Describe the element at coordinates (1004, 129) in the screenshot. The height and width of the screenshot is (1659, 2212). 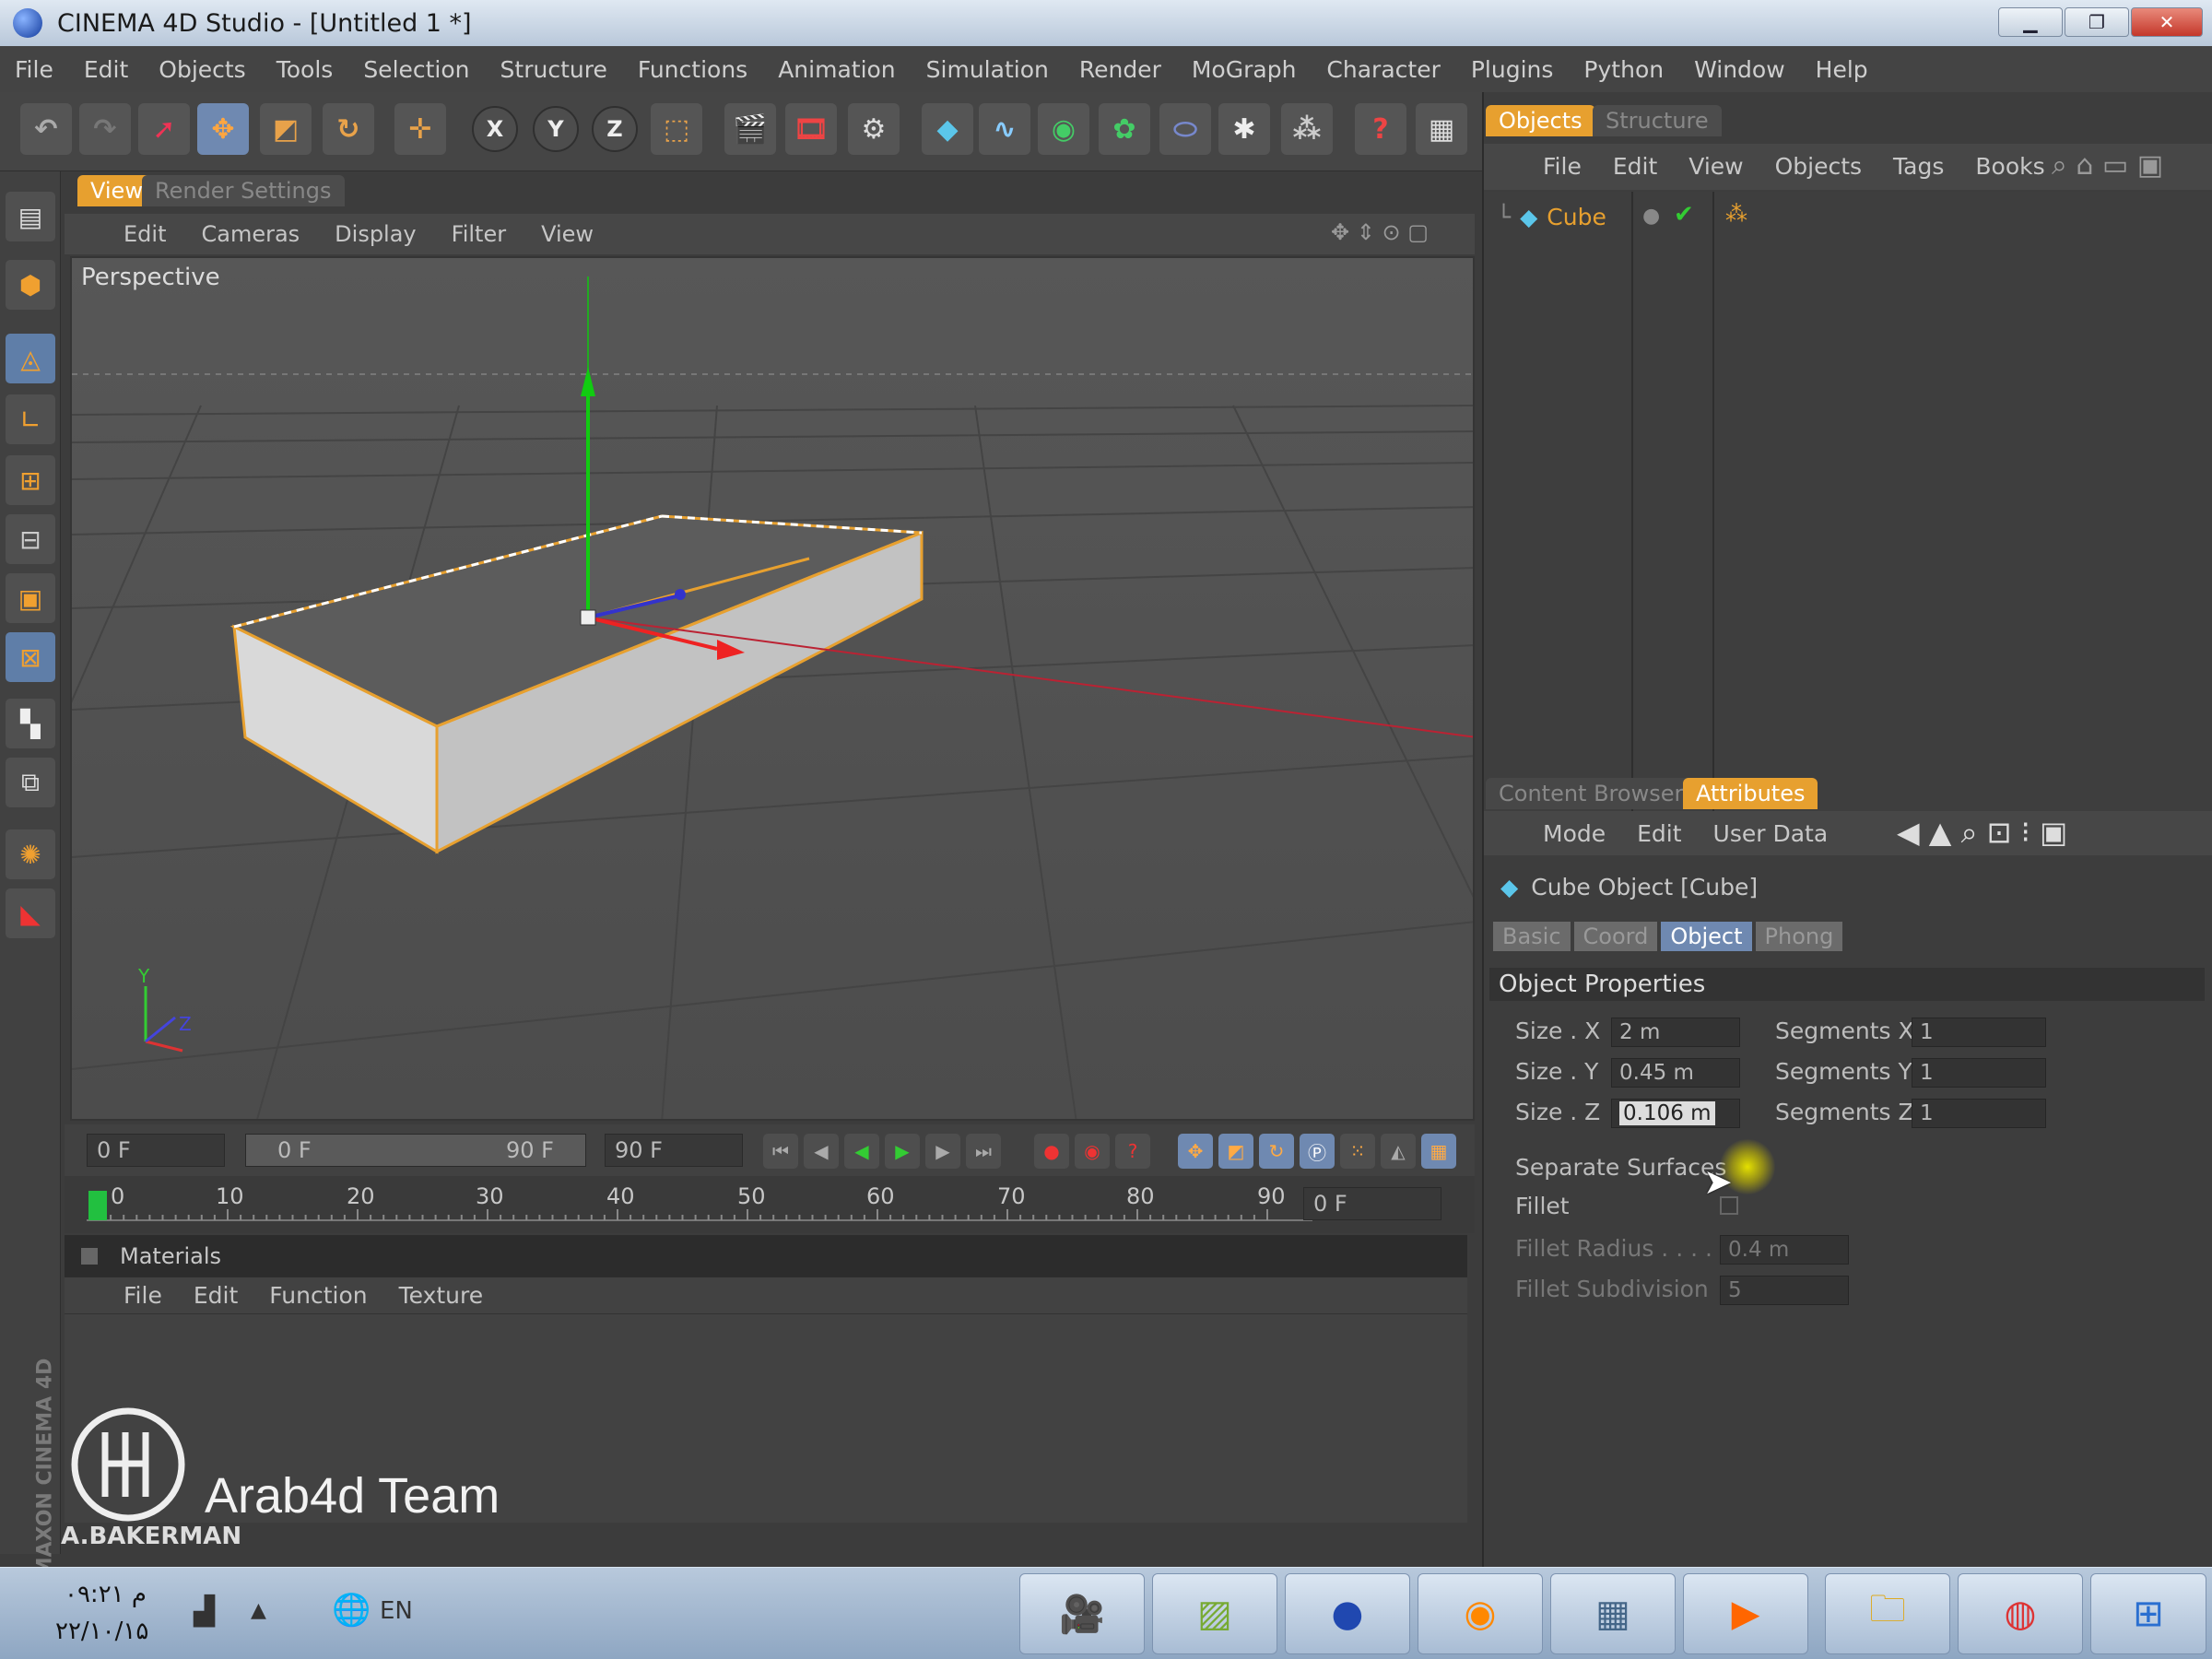
I see `spline-icon: ∿` at that location.